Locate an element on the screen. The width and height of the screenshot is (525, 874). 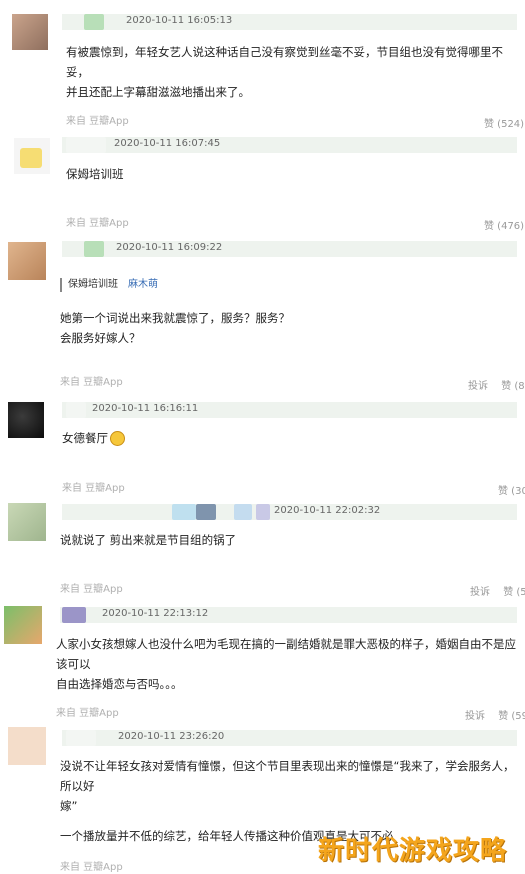
comment-text: 保姆培训班 is located at coordinates (95, 174).